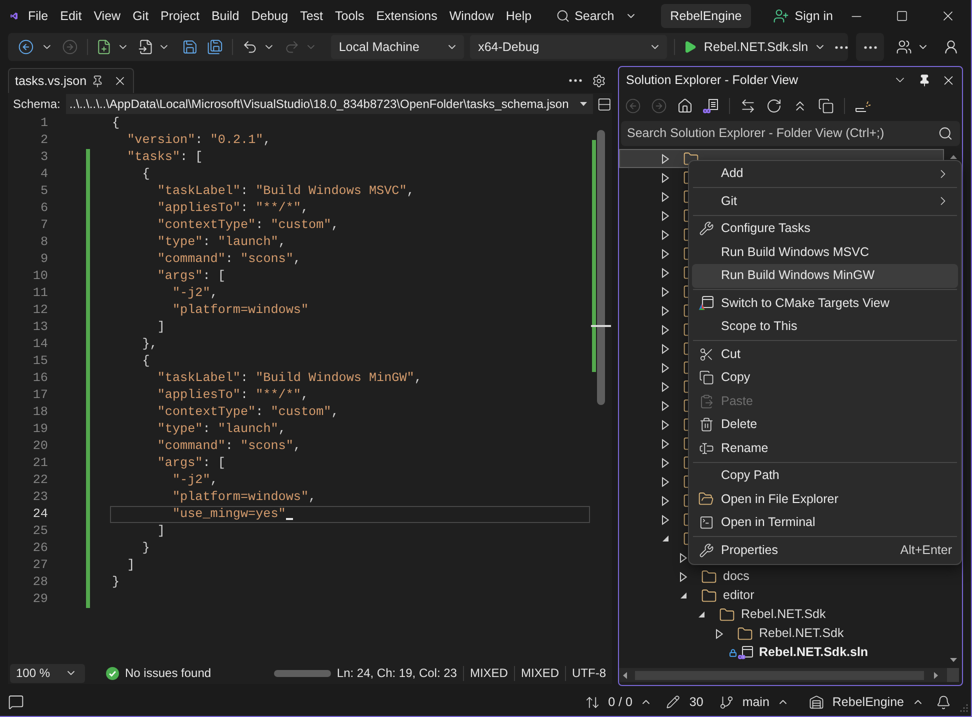 The image size is (972, 717). I want to click on code-line: "tasks": [, so click(165, 157).